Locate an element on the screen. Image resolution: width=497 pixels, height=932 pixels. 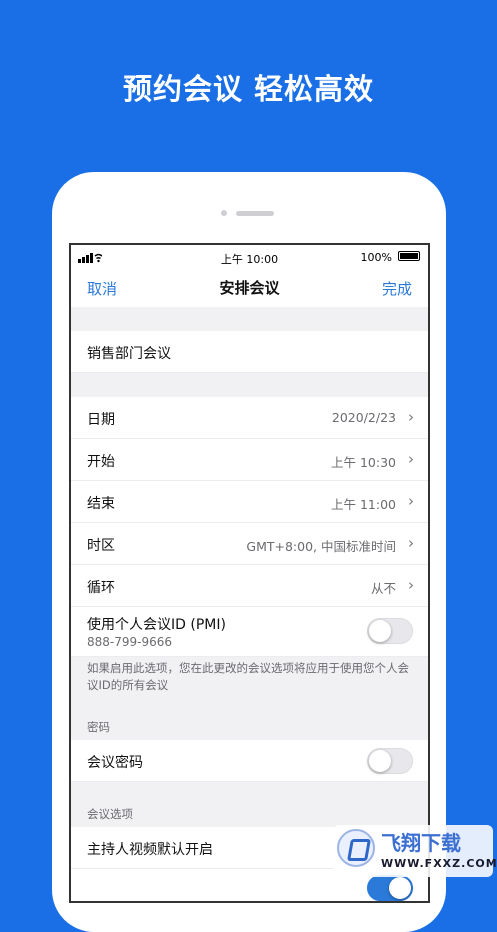
recurrence-value: 从不 is located at coordinates (383, 588).